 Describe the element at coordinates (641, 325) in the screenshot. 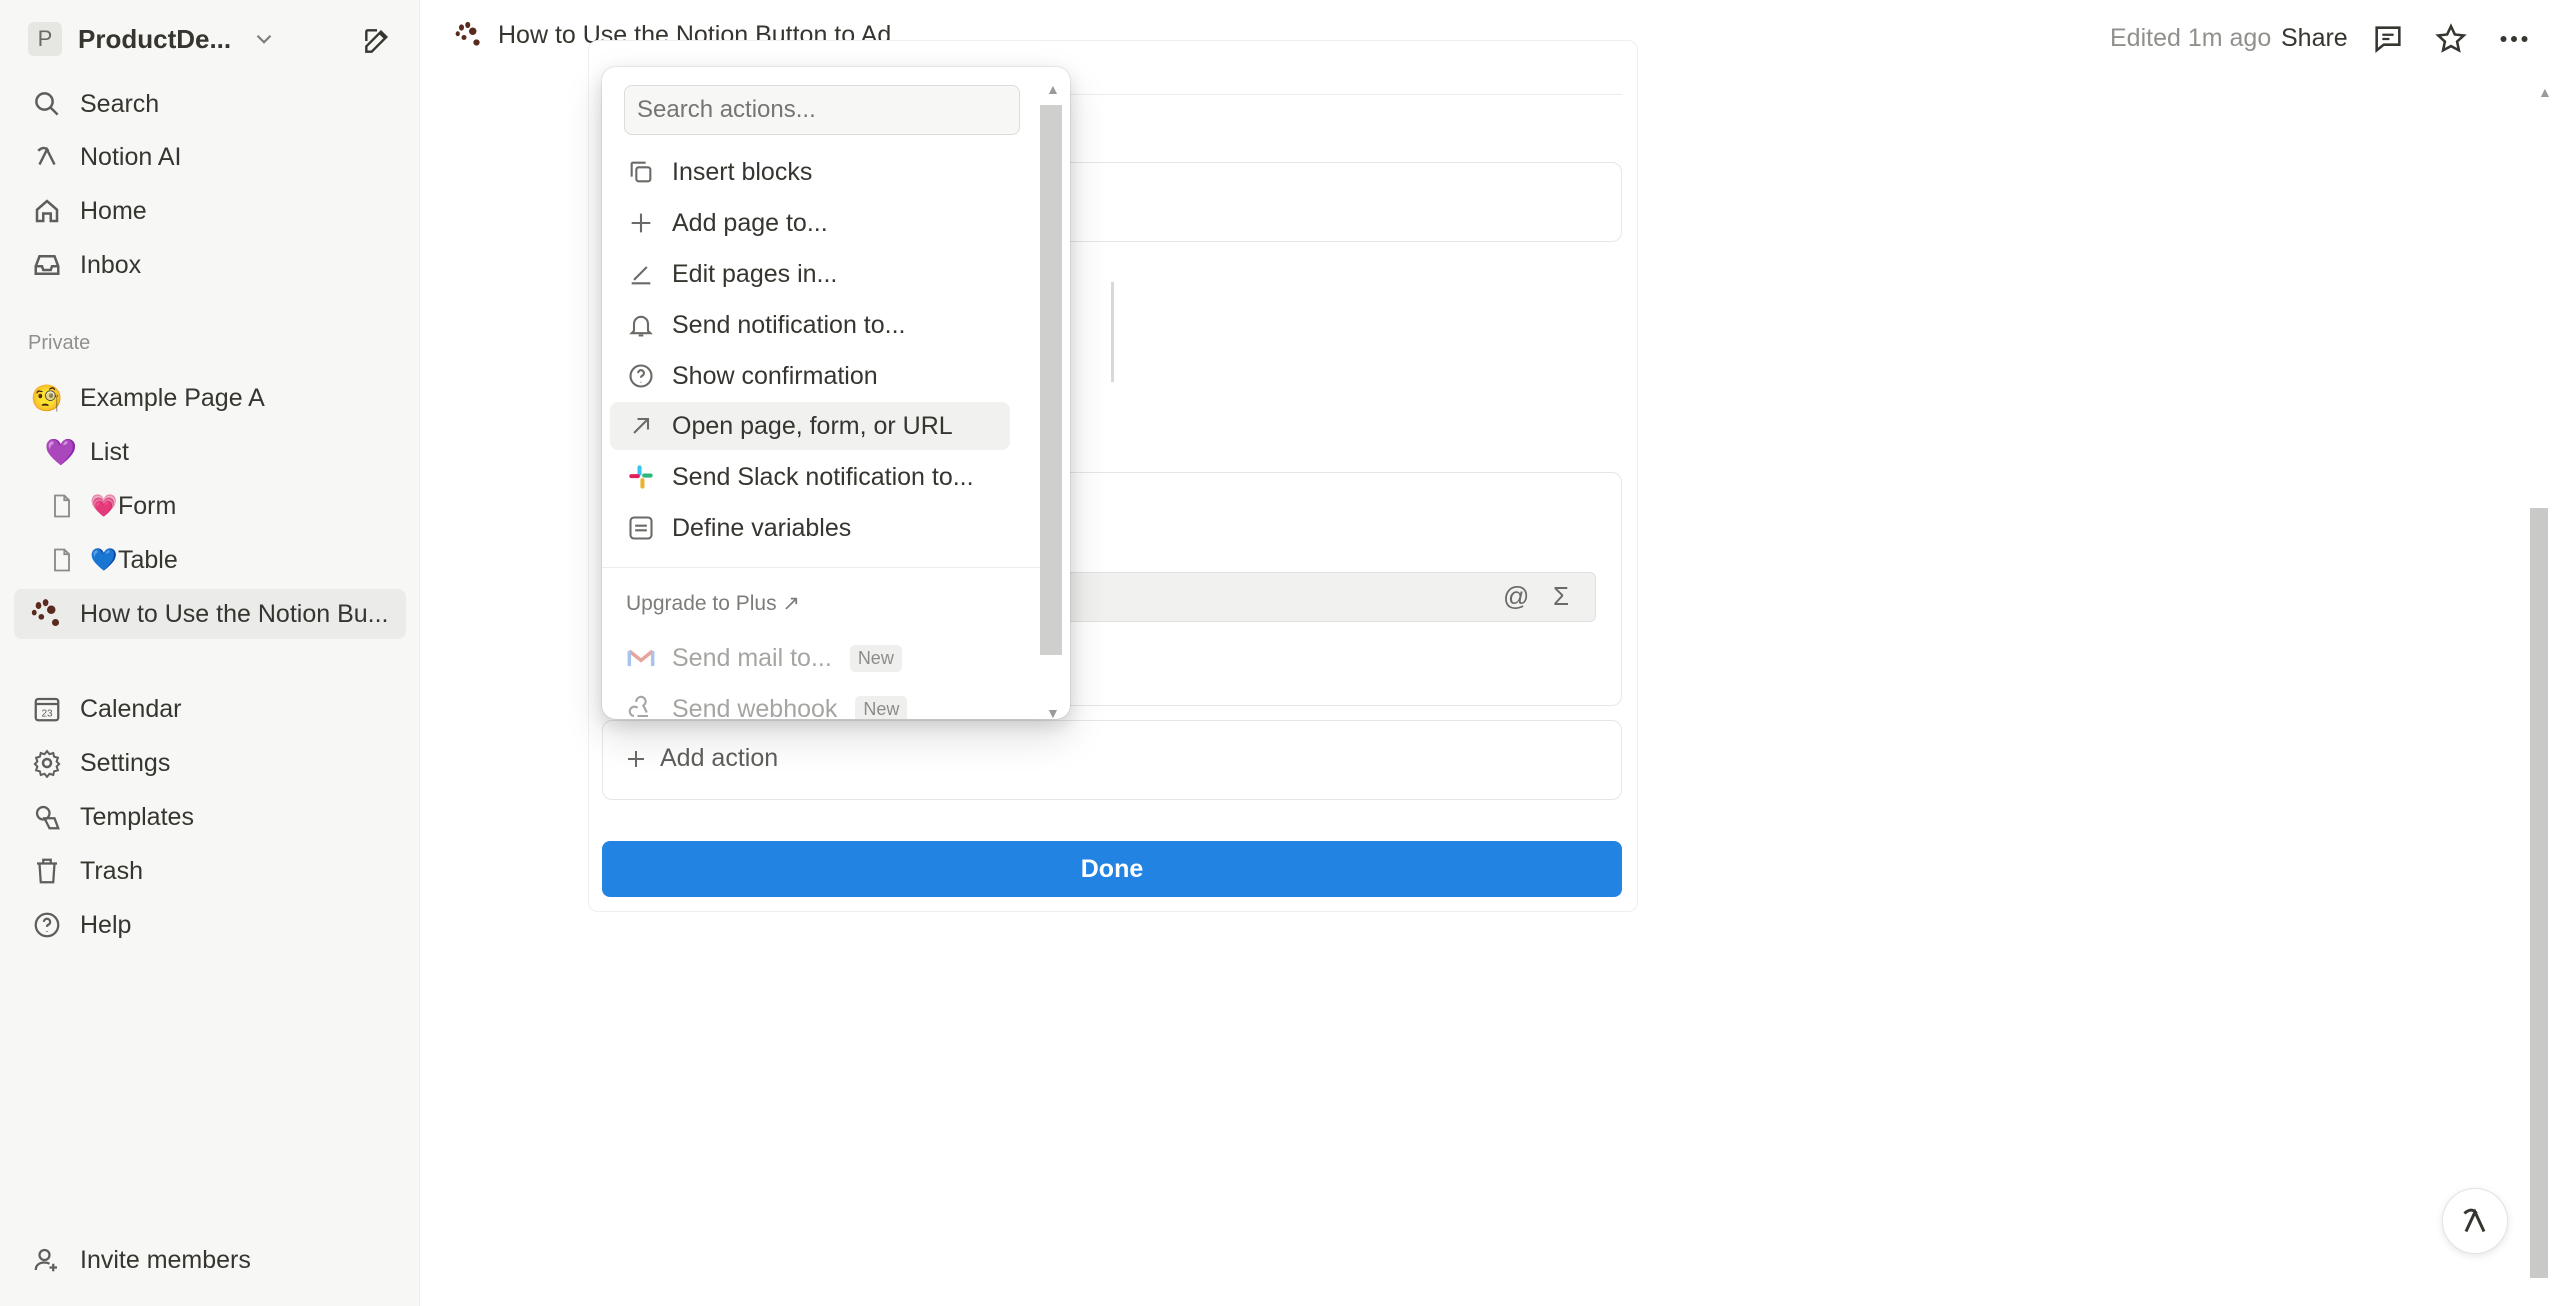

I see `bell-icon` at that location.